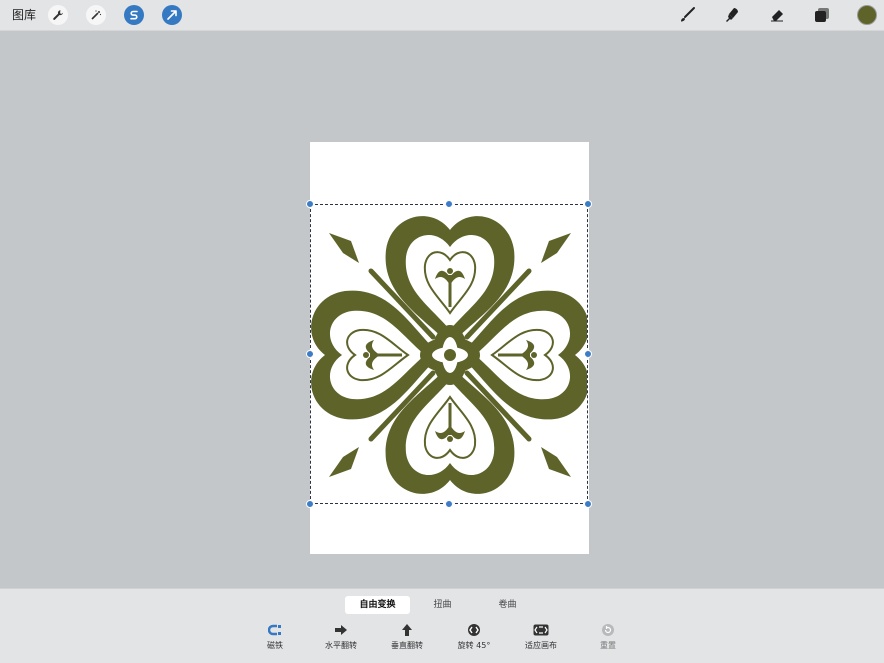 This screenshot has width=884, height=663. I want to click on current-color-swatch, so click(867, 15).